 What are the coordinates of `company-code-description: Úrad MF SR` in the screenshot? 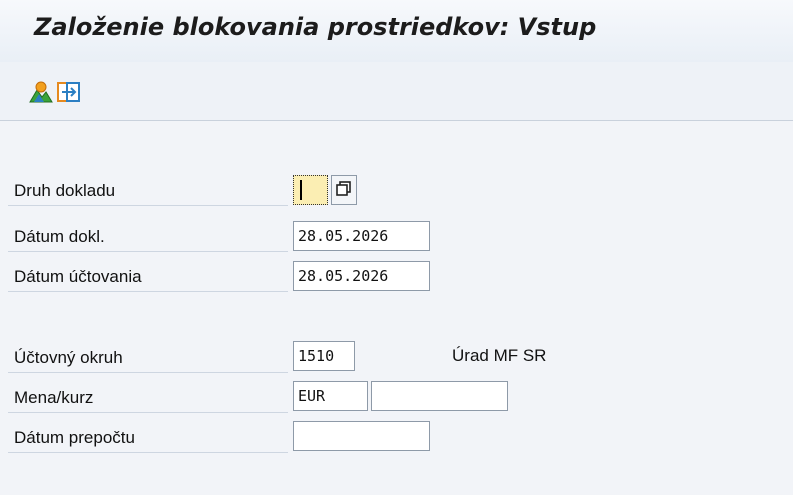 It's located at (499, 355).